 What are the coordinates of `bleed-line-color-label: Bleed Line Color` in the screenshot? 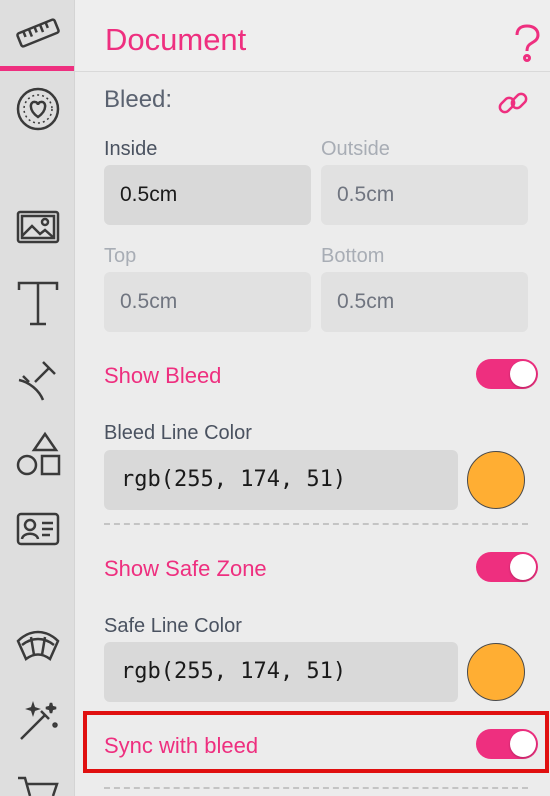 It's located at (178, 433).